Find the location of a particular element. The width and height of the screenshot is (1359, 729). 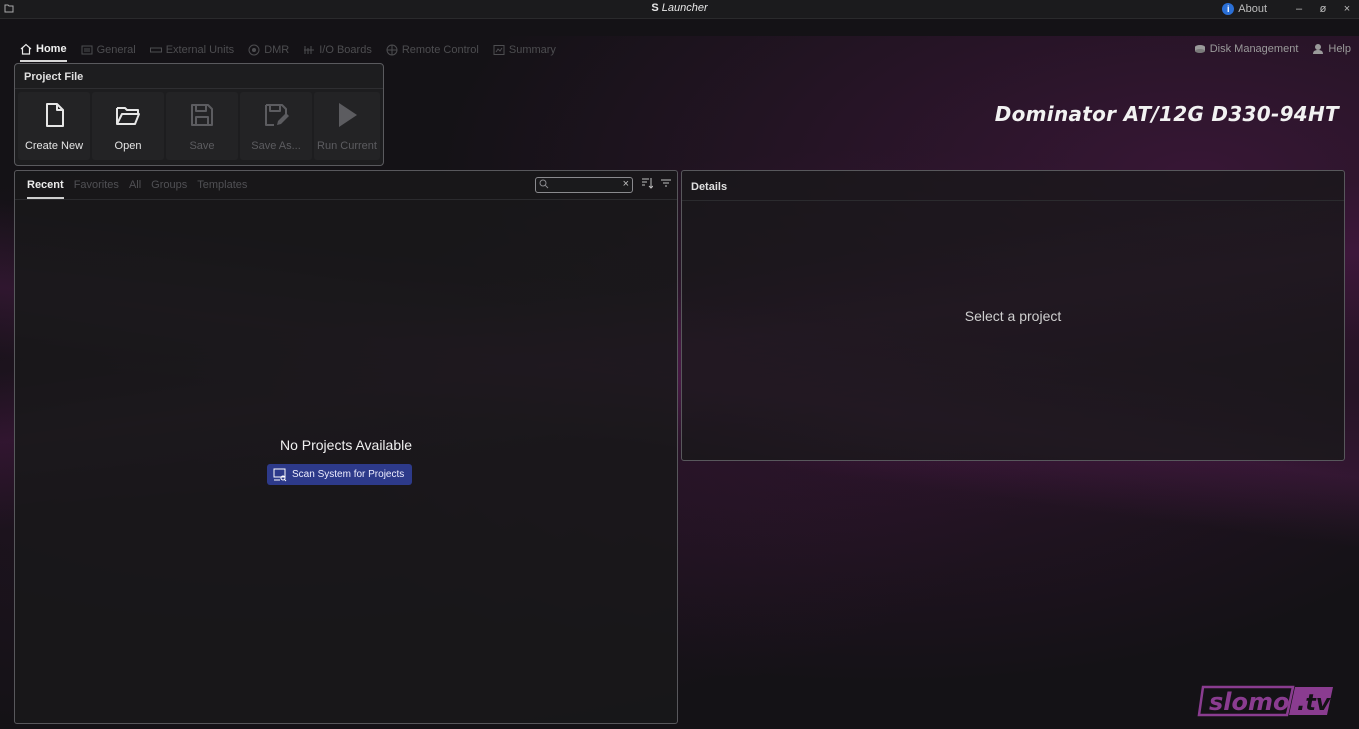

tab-dmr: DMR is located at coordinates (268, 50).